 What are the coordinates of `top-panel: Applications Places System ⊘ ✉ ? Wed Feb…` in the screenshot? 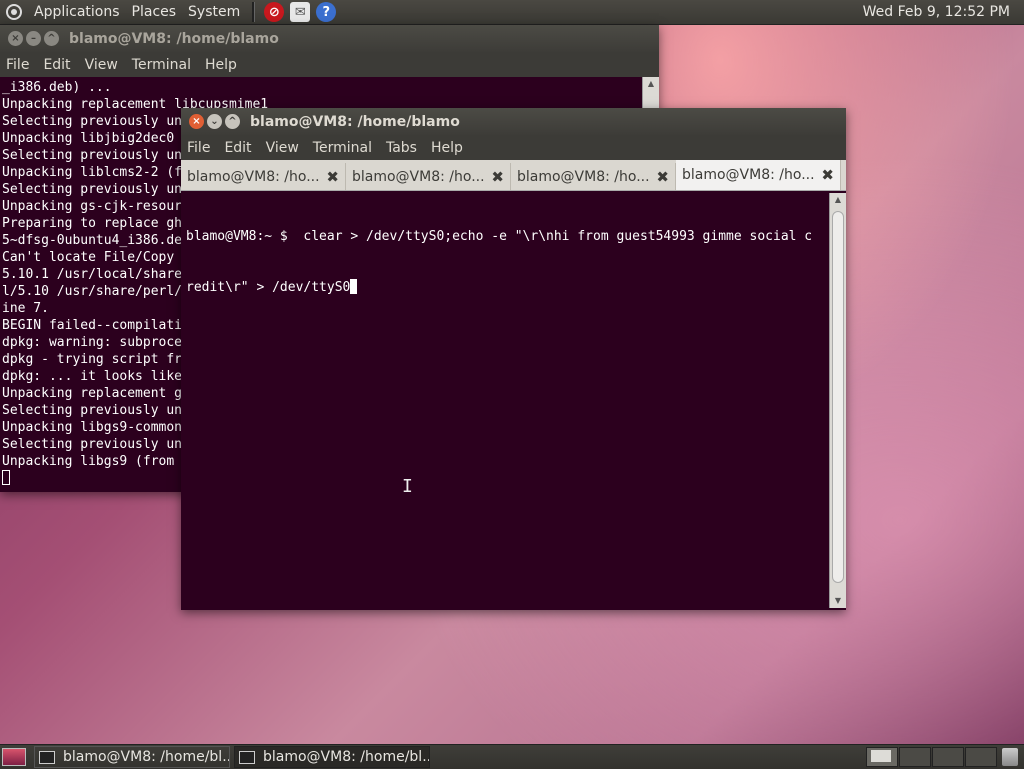 It's located at (512, 12).